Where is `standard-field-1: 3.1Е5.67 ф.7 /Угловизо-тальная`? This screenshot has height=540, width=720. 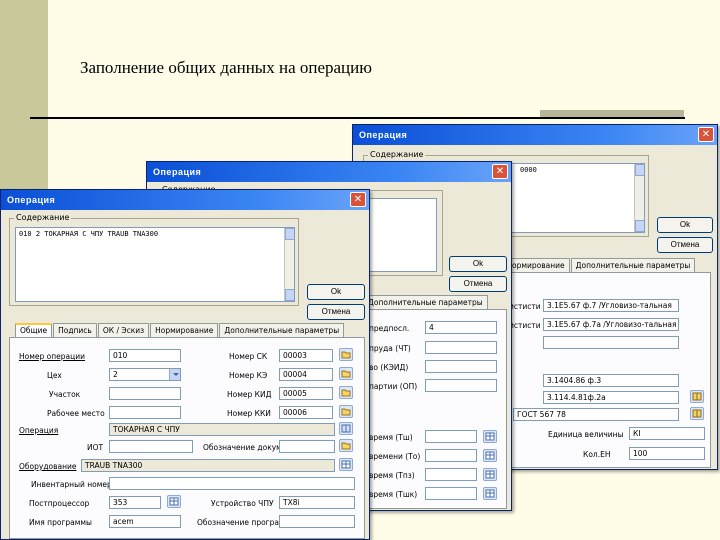 standard-field-1: 3.1Е5.67 ф.7 /Угловизо-тальная is located at coordinates (611, 305).